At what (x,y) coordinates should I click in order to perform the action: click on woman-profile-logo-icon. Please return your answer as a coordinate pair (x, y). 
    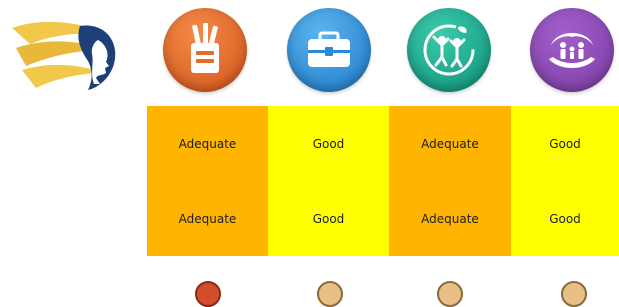
    Looking at the image, I should click on (64, 55).